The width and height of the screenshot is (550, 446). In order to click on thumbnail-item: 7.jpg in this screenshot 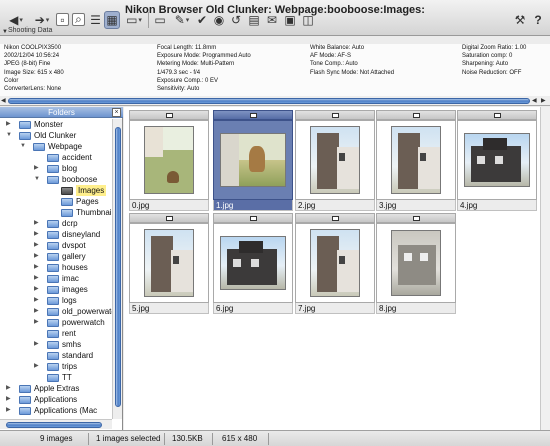, I will do `click(335, 264)`.